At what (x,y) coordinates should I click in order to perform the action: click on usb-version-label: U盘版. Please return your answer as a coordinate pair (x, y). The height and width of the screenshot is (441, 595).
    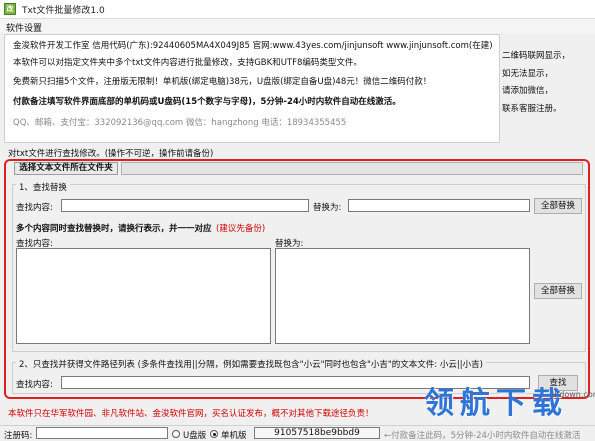
    Looking at the image, I should click on (195, 436).